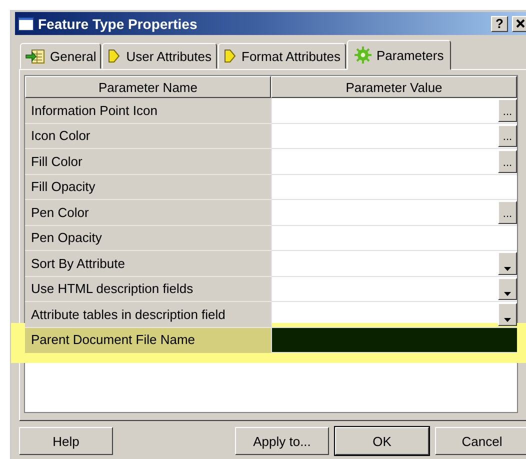 This screenshot has height=459, width=526. Describe the element at coordinates (499, 24) in the screenshot. I see `help-button: ?` at that location.